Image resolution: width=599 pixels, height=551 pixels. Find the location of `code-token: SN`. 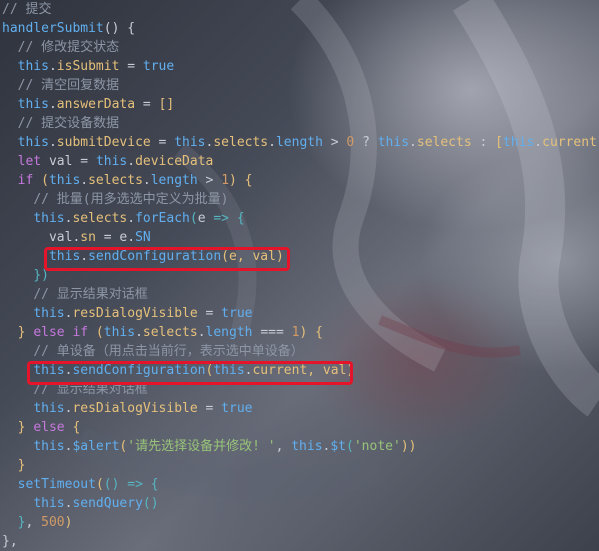

code-token: SN is located at coordinates (143, 237).